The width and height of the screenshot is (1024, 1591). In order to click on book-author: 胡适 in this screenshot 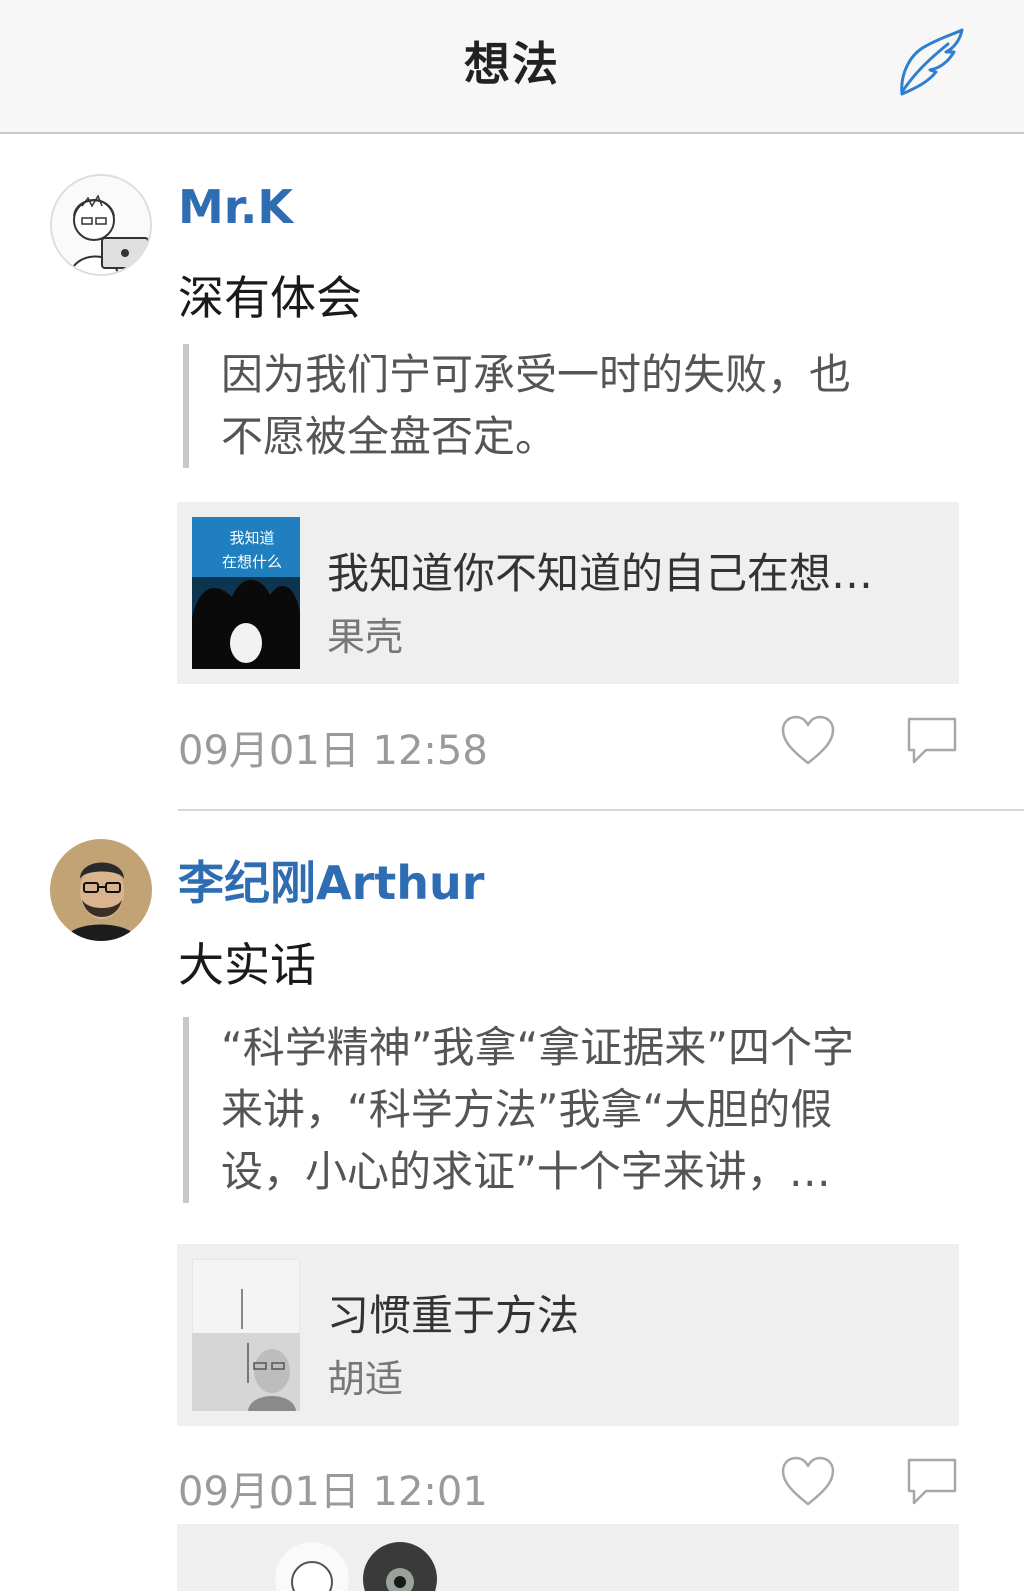, I will do `click(365, 1379)`.